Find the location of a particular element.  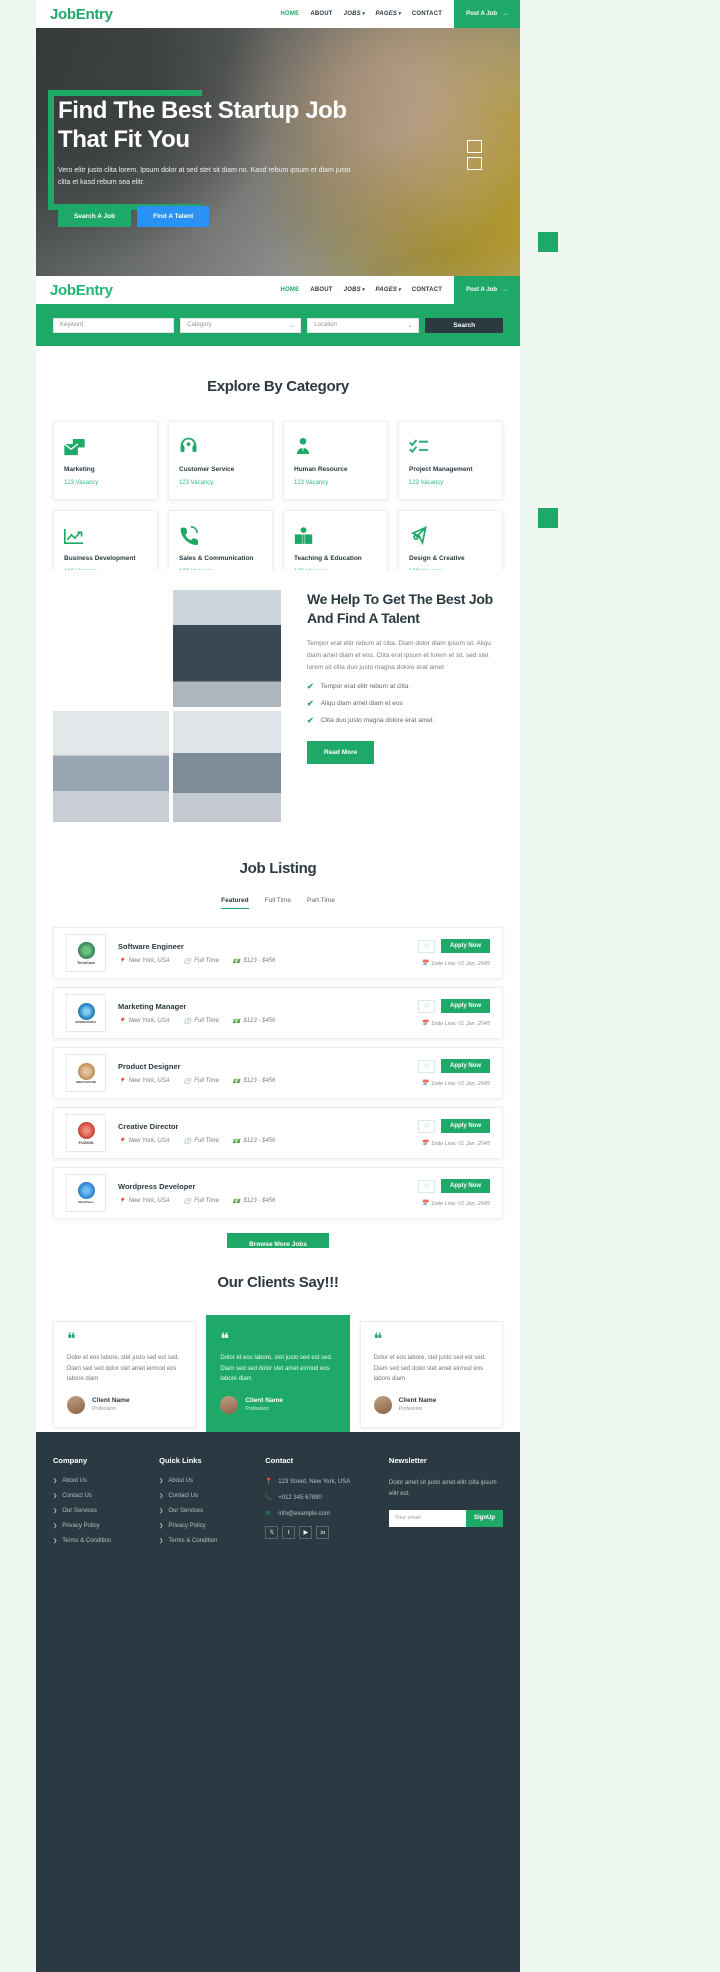

tab-featured: Featured is located at coordinates (235, 903).